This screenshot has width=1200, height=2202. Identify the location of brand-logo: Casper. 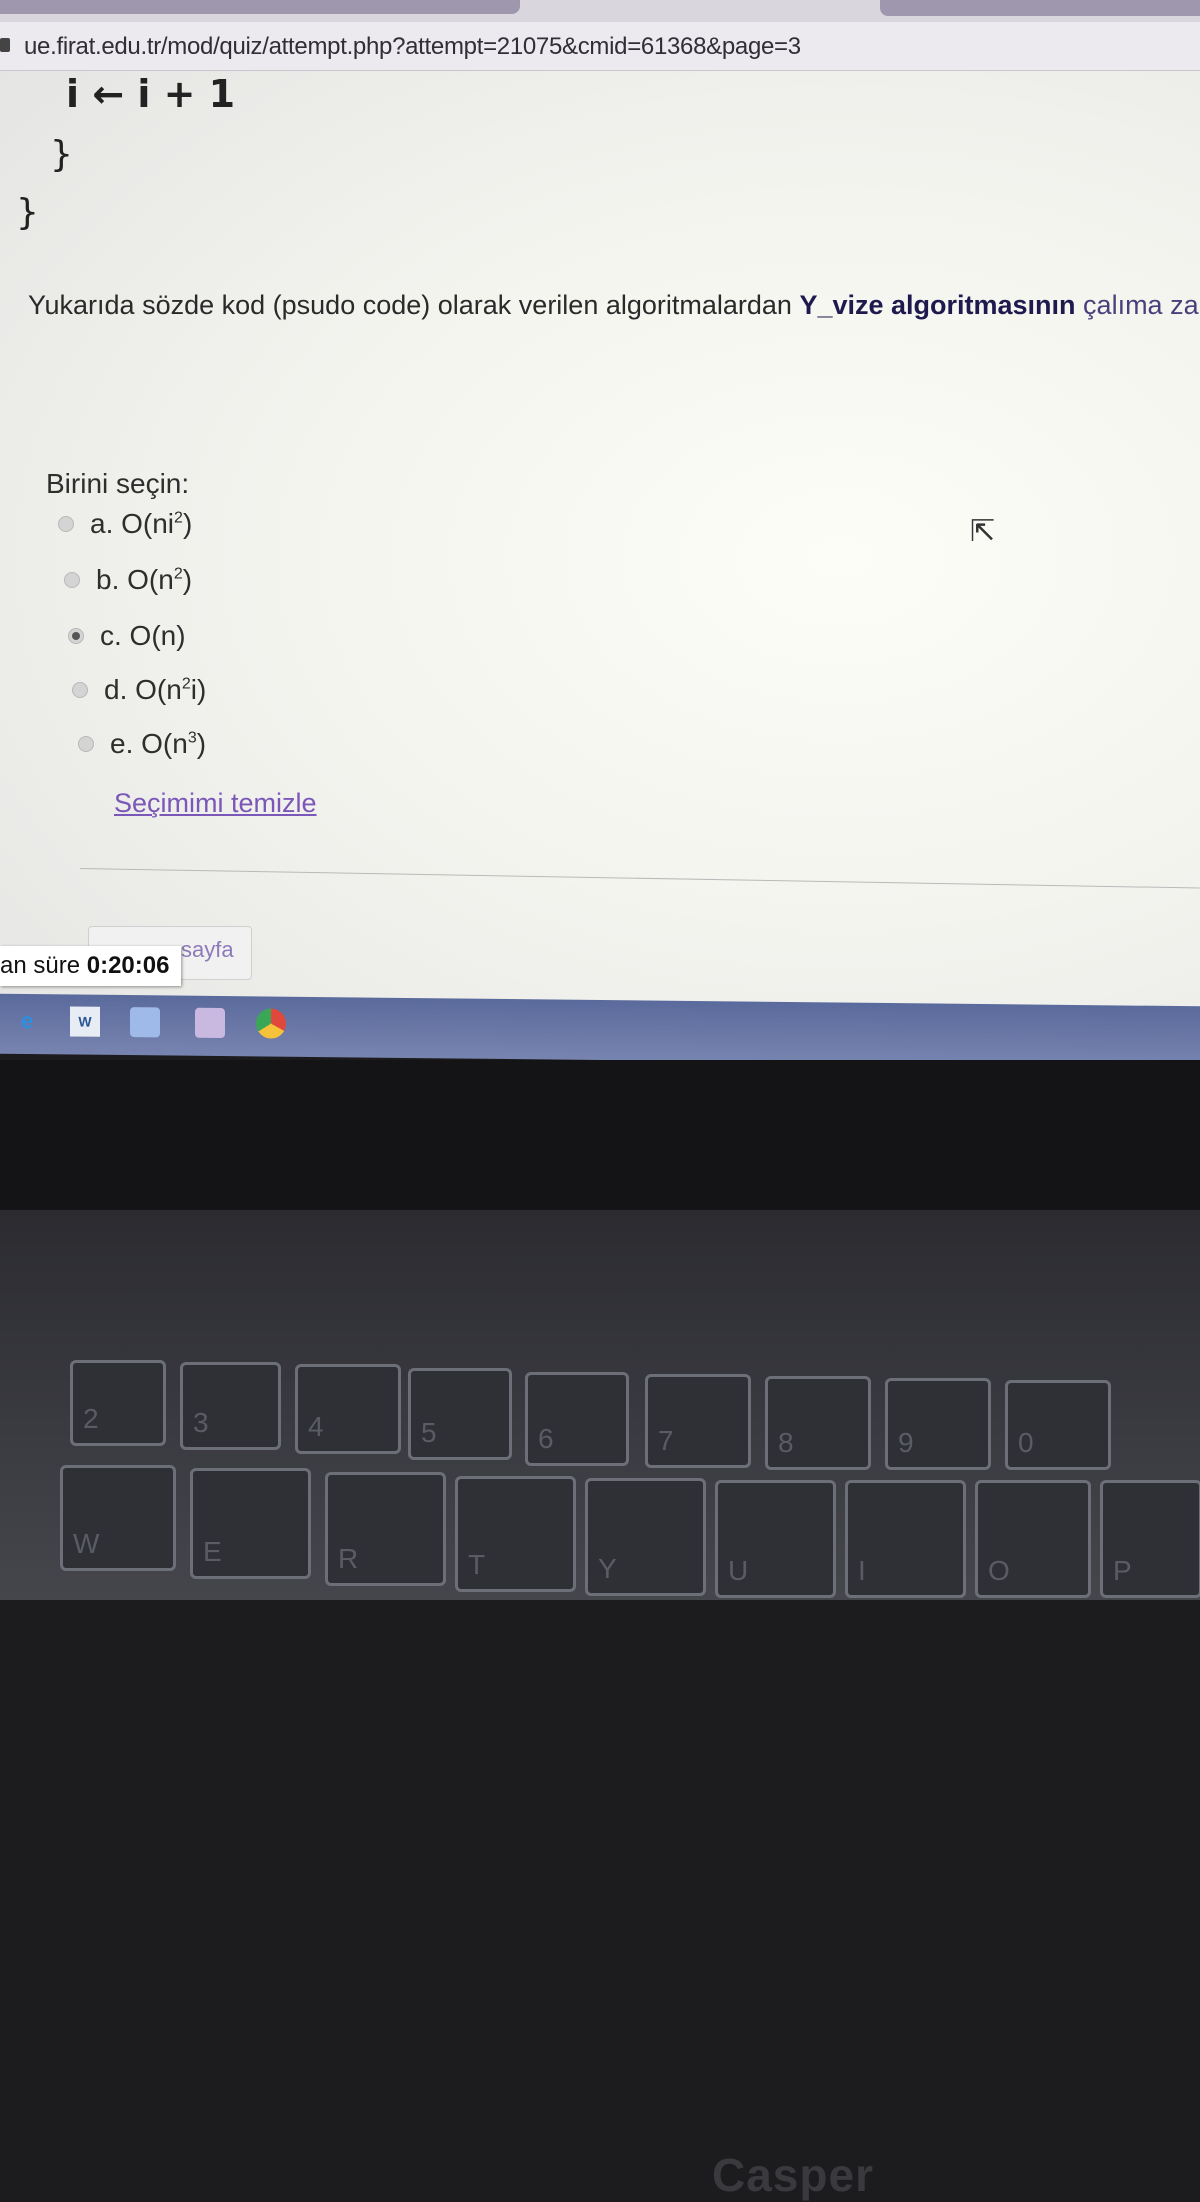
(793, 2175).